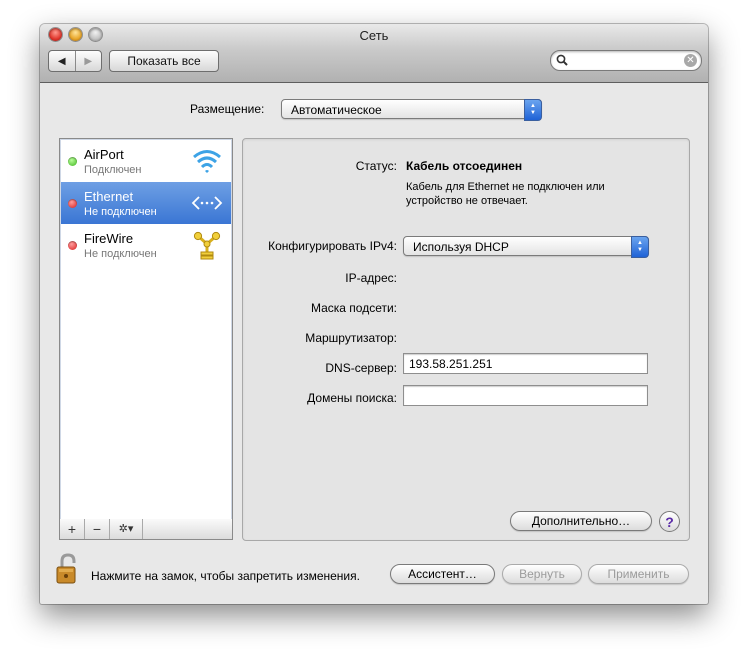 The height and width of the screenshot is (659, 748). Describe the element at coordinates (464, 166) in the screenshot. I see `status-value: Кабель отсоединен` at that location.